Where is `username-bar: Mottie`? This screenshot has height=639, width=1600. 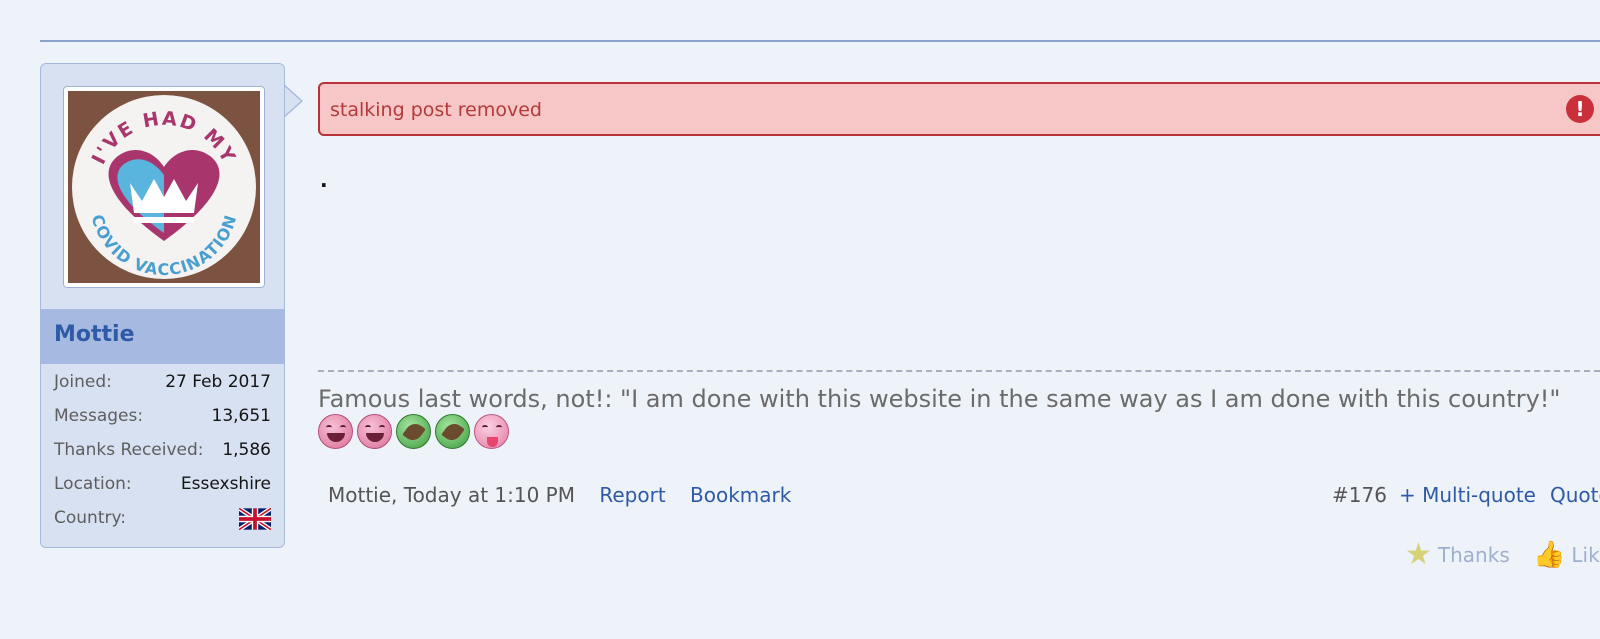 username-bar: Mottie is located at coordinates (162, 336).